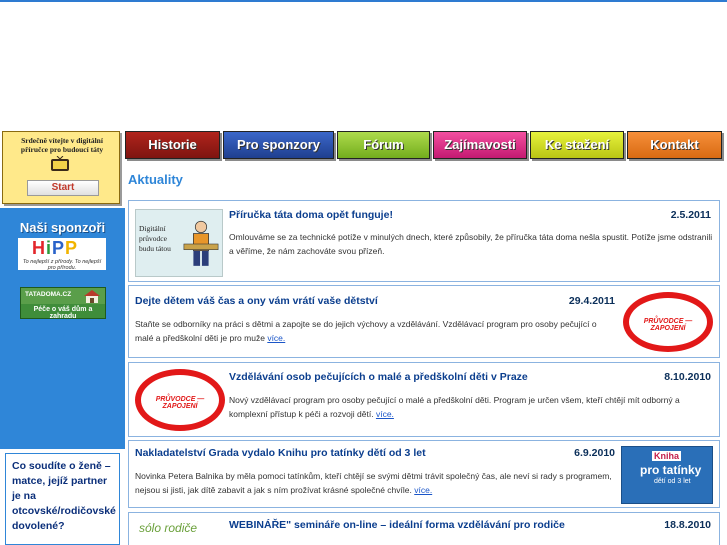 The height and width of the screenshot is (545, 727). I want to click on sponsors-heading: Naši sponzoři, so click(62, 227).